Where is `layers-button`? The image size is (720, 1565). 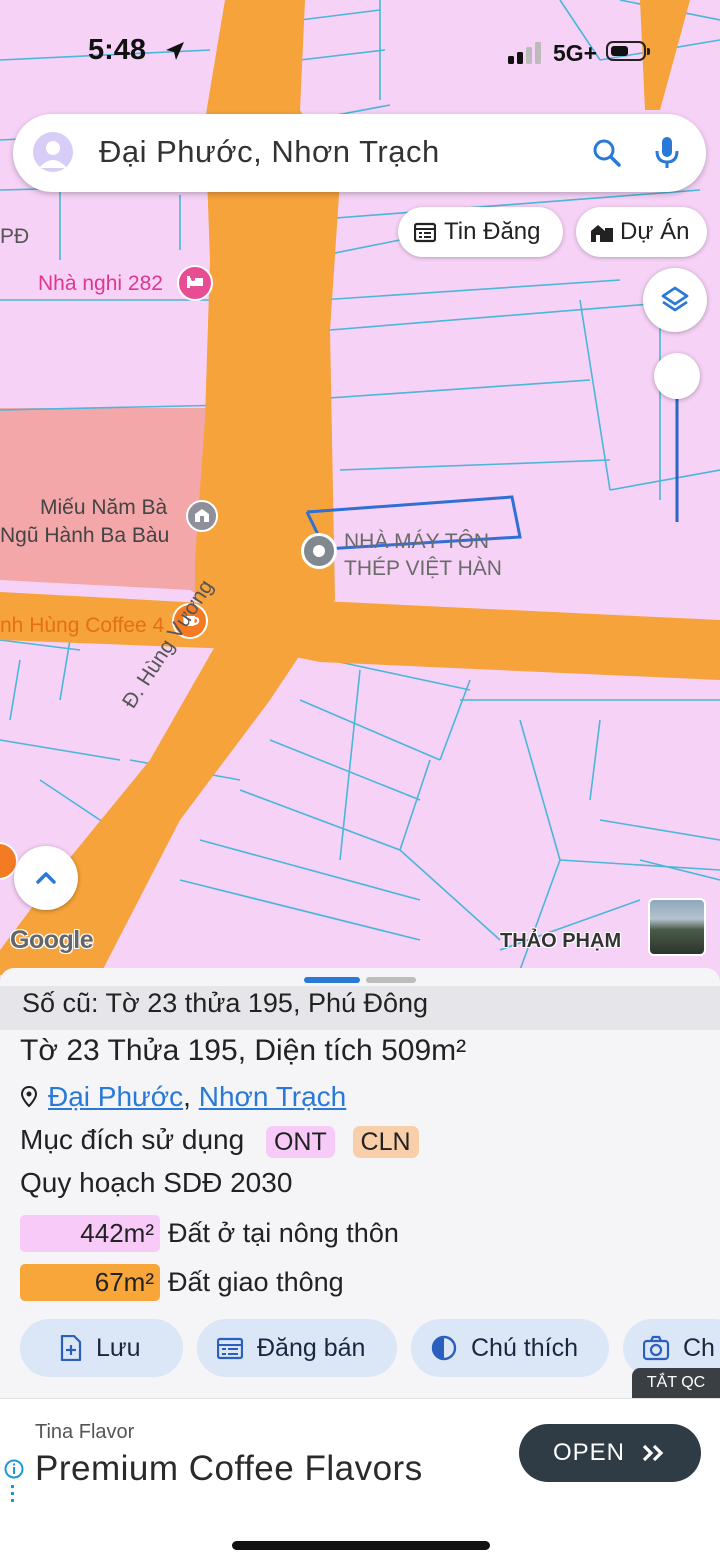
layers-button is located at coordinates (675, 300).